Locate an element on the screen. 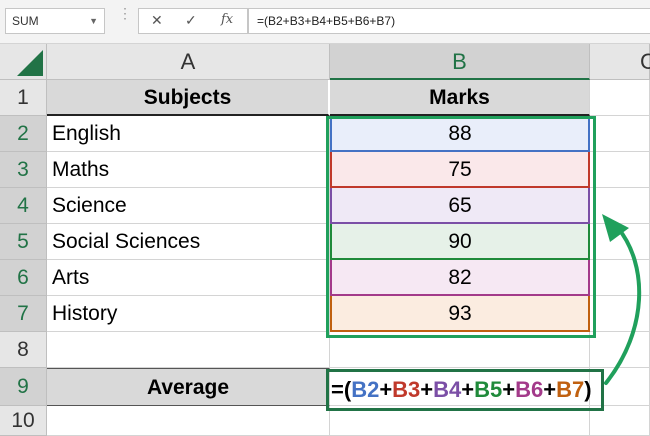 This screenshot has width=650, height=436. formula-ref-b5: B5 is located at coordinates (488, 389).